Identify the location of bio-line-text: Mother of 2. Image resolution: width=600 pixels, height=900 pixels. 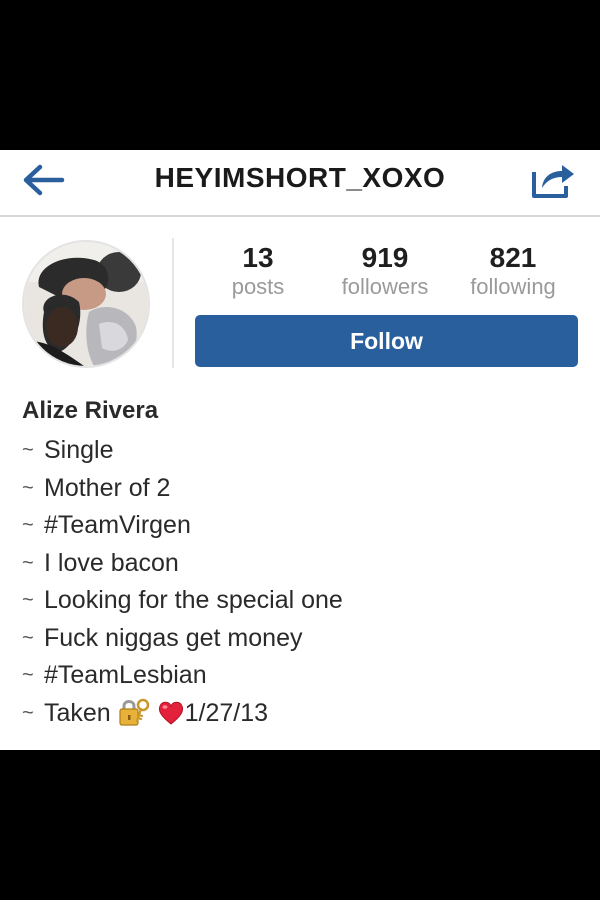
(107, 487).